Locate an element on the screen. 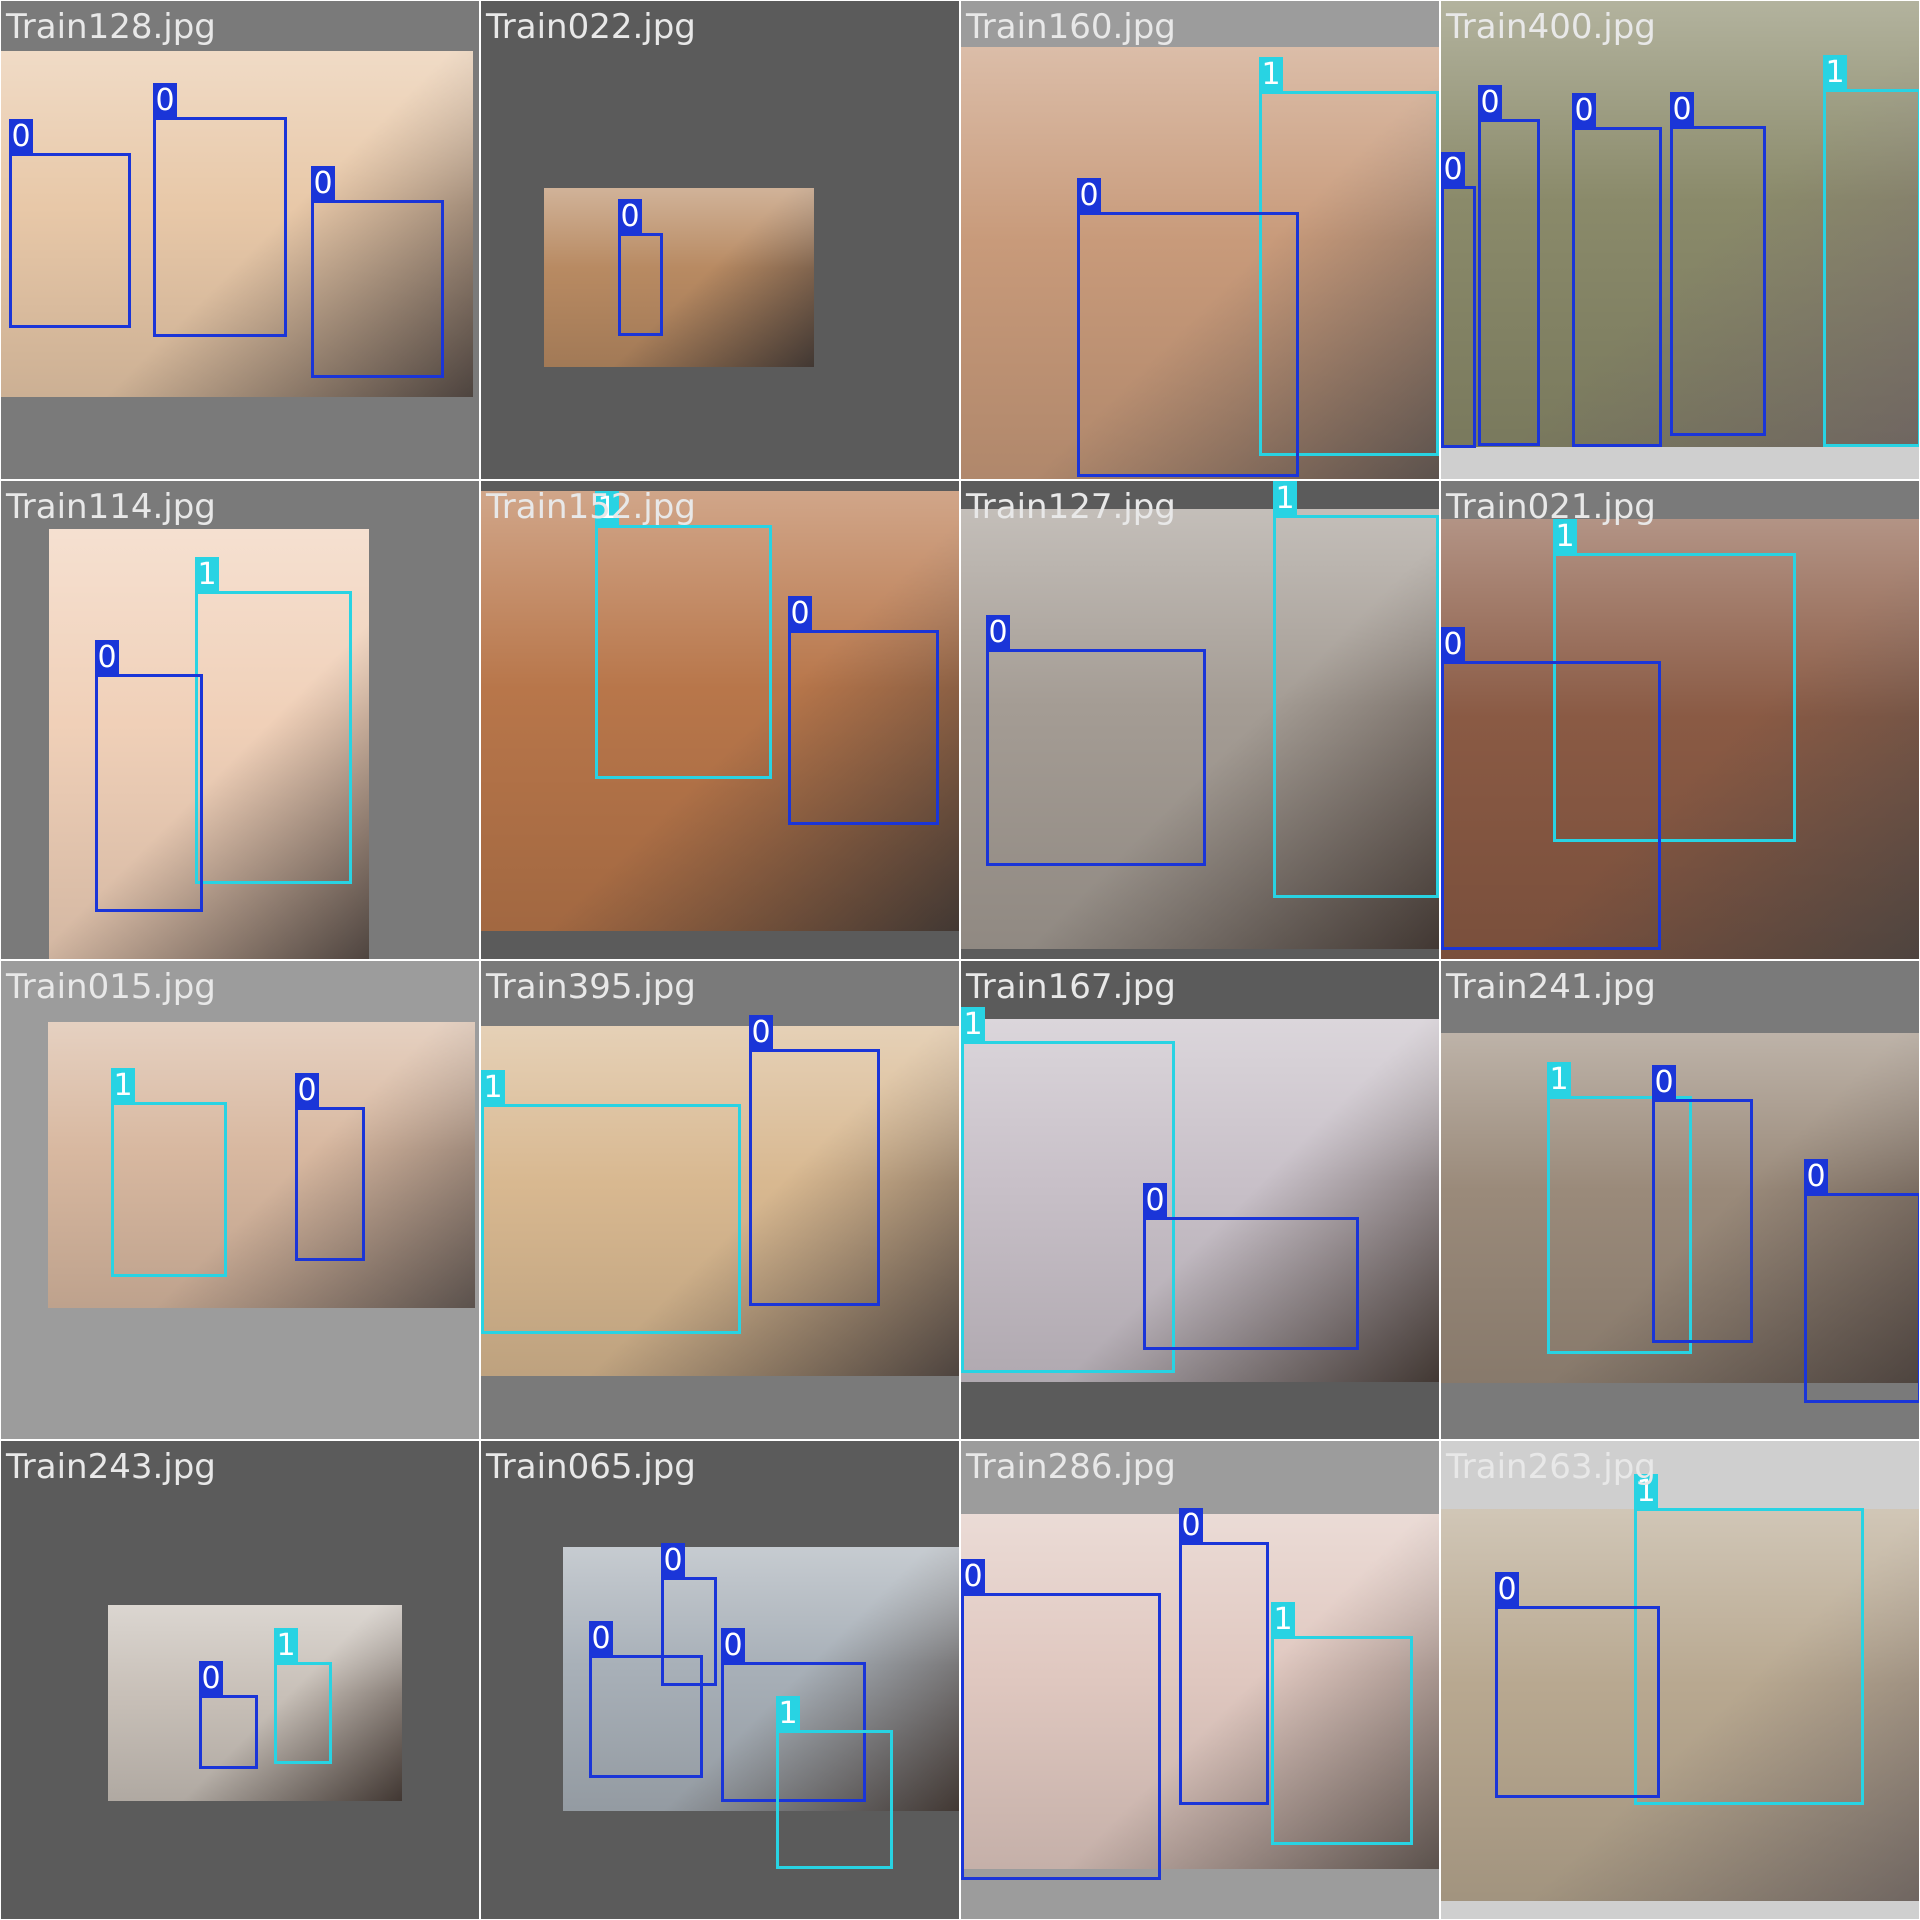  filename-label: Train286.jpg is located at coordinates (1071, 1467).